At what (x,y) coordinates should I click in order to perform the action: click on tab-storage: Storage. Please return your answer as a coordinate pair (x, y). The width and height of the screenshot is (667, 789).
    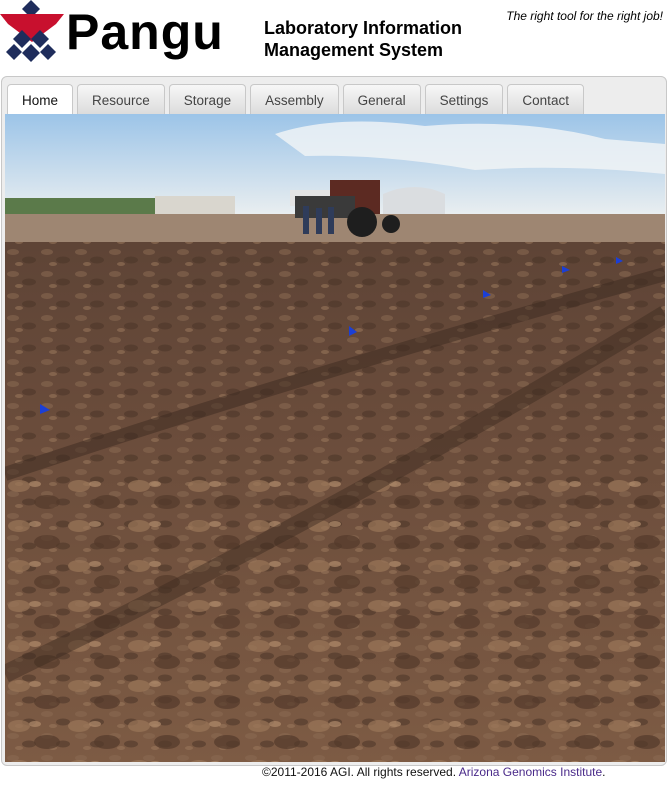
    Looking at the image, I should click on (207, 99).